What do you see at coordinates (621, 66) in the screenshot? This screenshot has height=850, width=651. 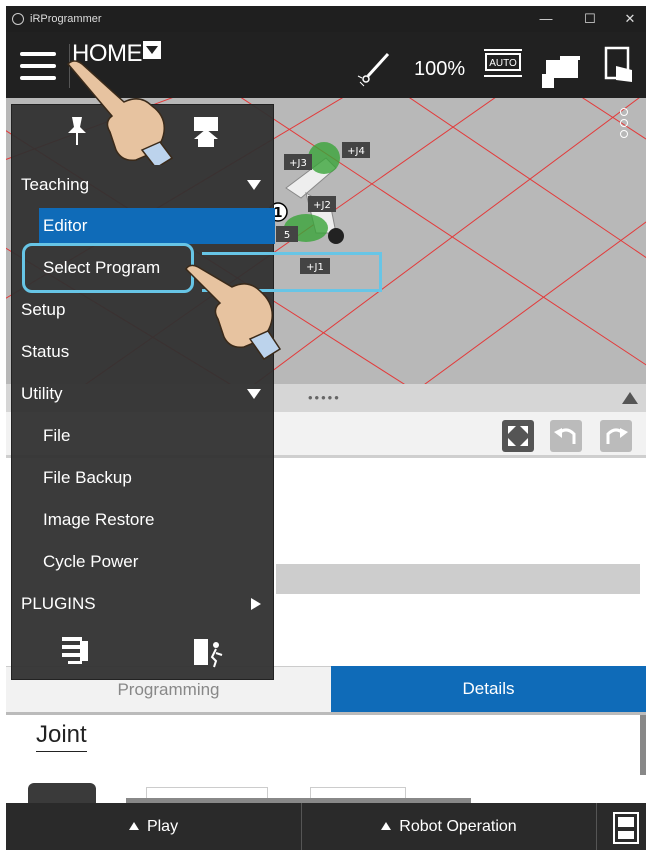 I see `touch-screen-icon` at bounding box center [621, 66].